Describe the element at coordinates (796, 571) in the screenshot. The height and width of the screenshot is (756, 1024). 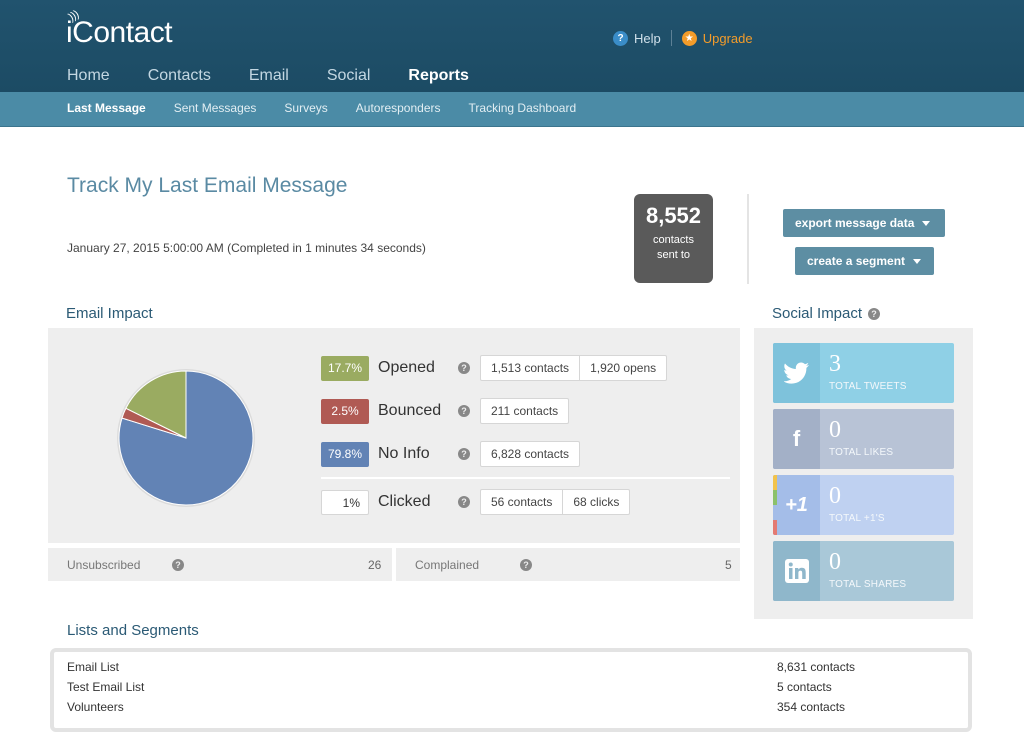
I see `linkedin-icon` at that location.